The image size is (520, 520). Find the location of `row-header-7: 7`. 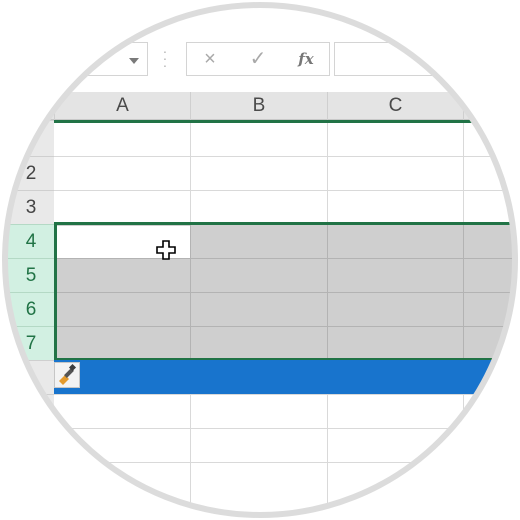

row-header-7: 7 is located at coordinates (27, 343).